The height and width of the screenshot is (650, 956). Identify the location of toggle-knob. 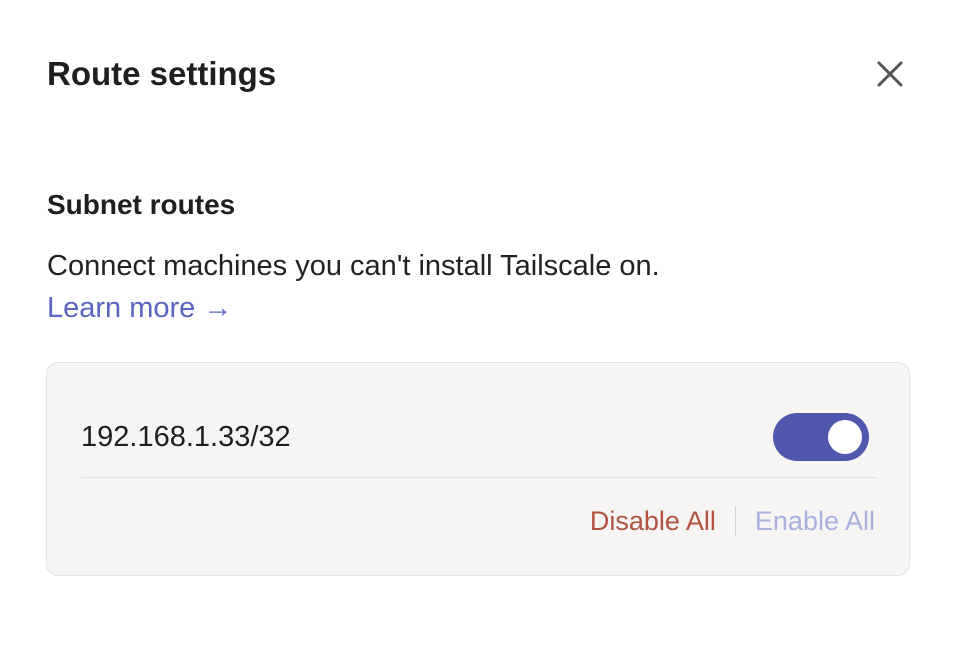
(845, 437).